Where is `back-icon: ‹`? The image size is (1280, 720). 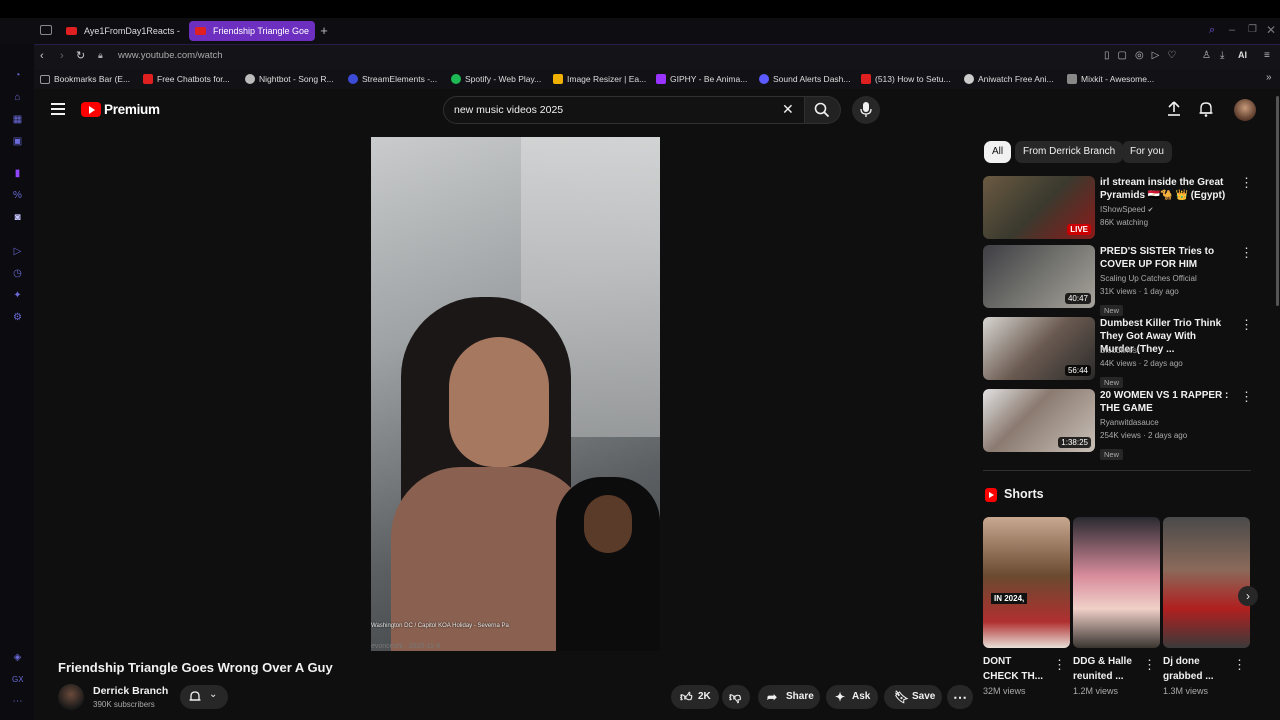 back-icon: ‹ is located at coordinates (42, 56).